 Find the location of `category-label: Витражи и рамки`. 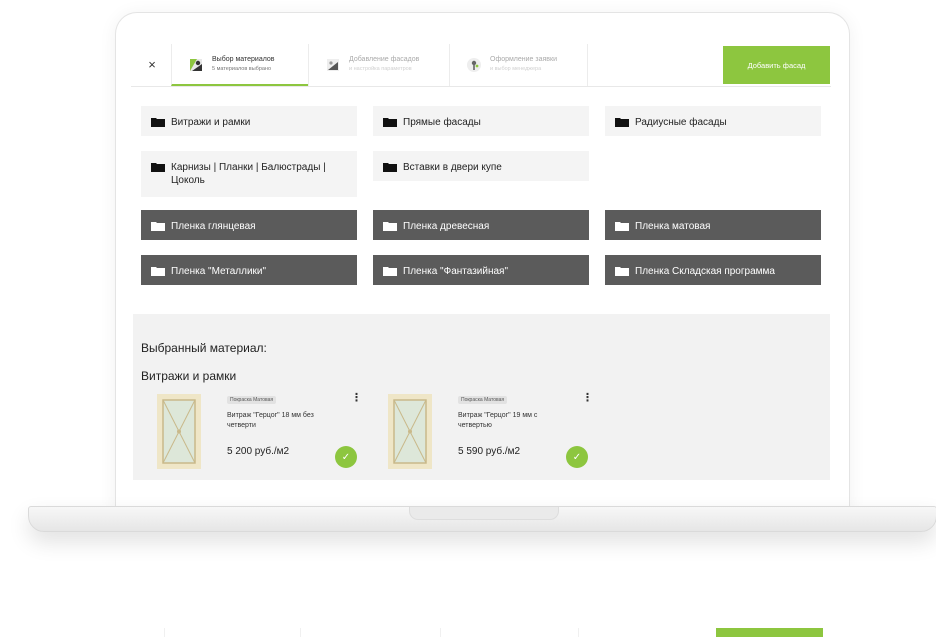

category-label: Витражи и рамки is located at coordinates (211, 122).